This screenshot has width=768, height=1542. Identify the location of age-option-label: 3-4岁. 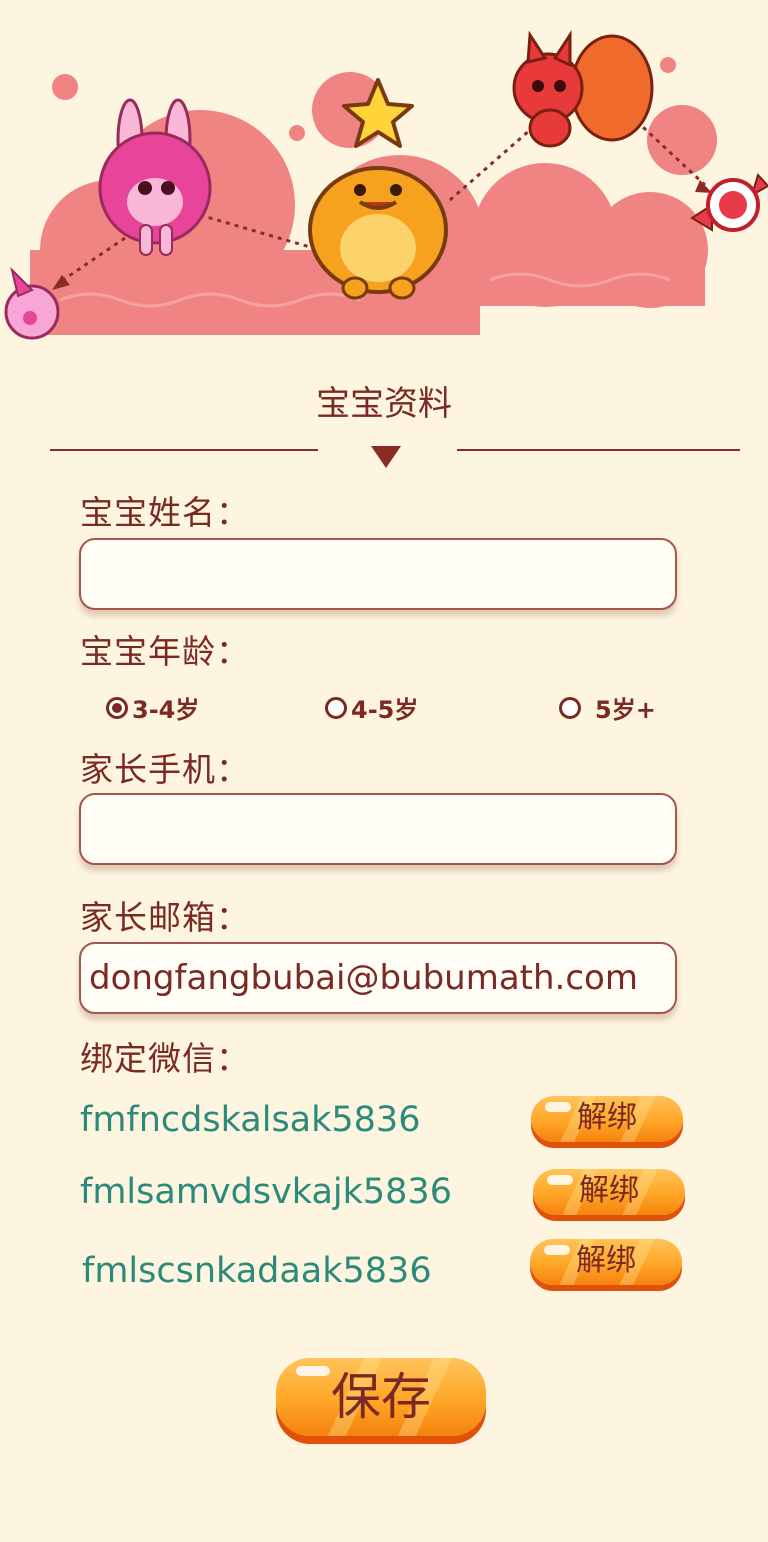
(166, 710).